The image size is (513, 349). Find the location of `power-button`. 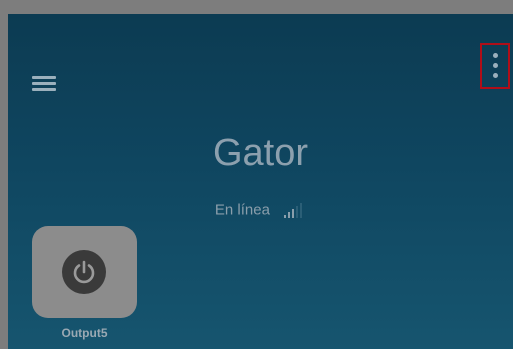

power-button is located at coordinates (84, 272).